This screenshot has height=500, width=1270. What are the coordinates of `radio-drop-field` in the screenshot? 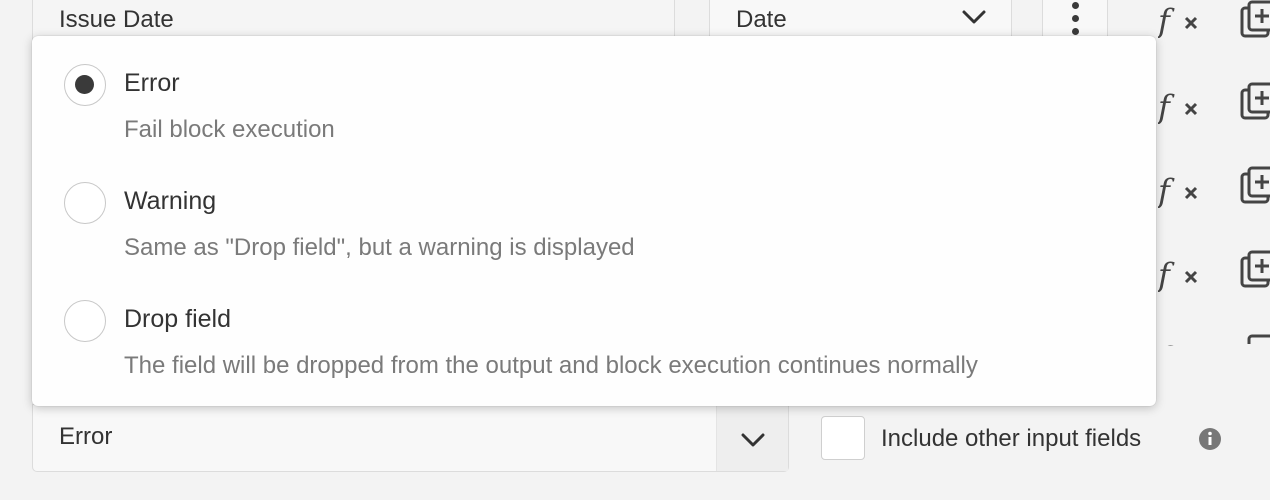 It's located at (85, 321).